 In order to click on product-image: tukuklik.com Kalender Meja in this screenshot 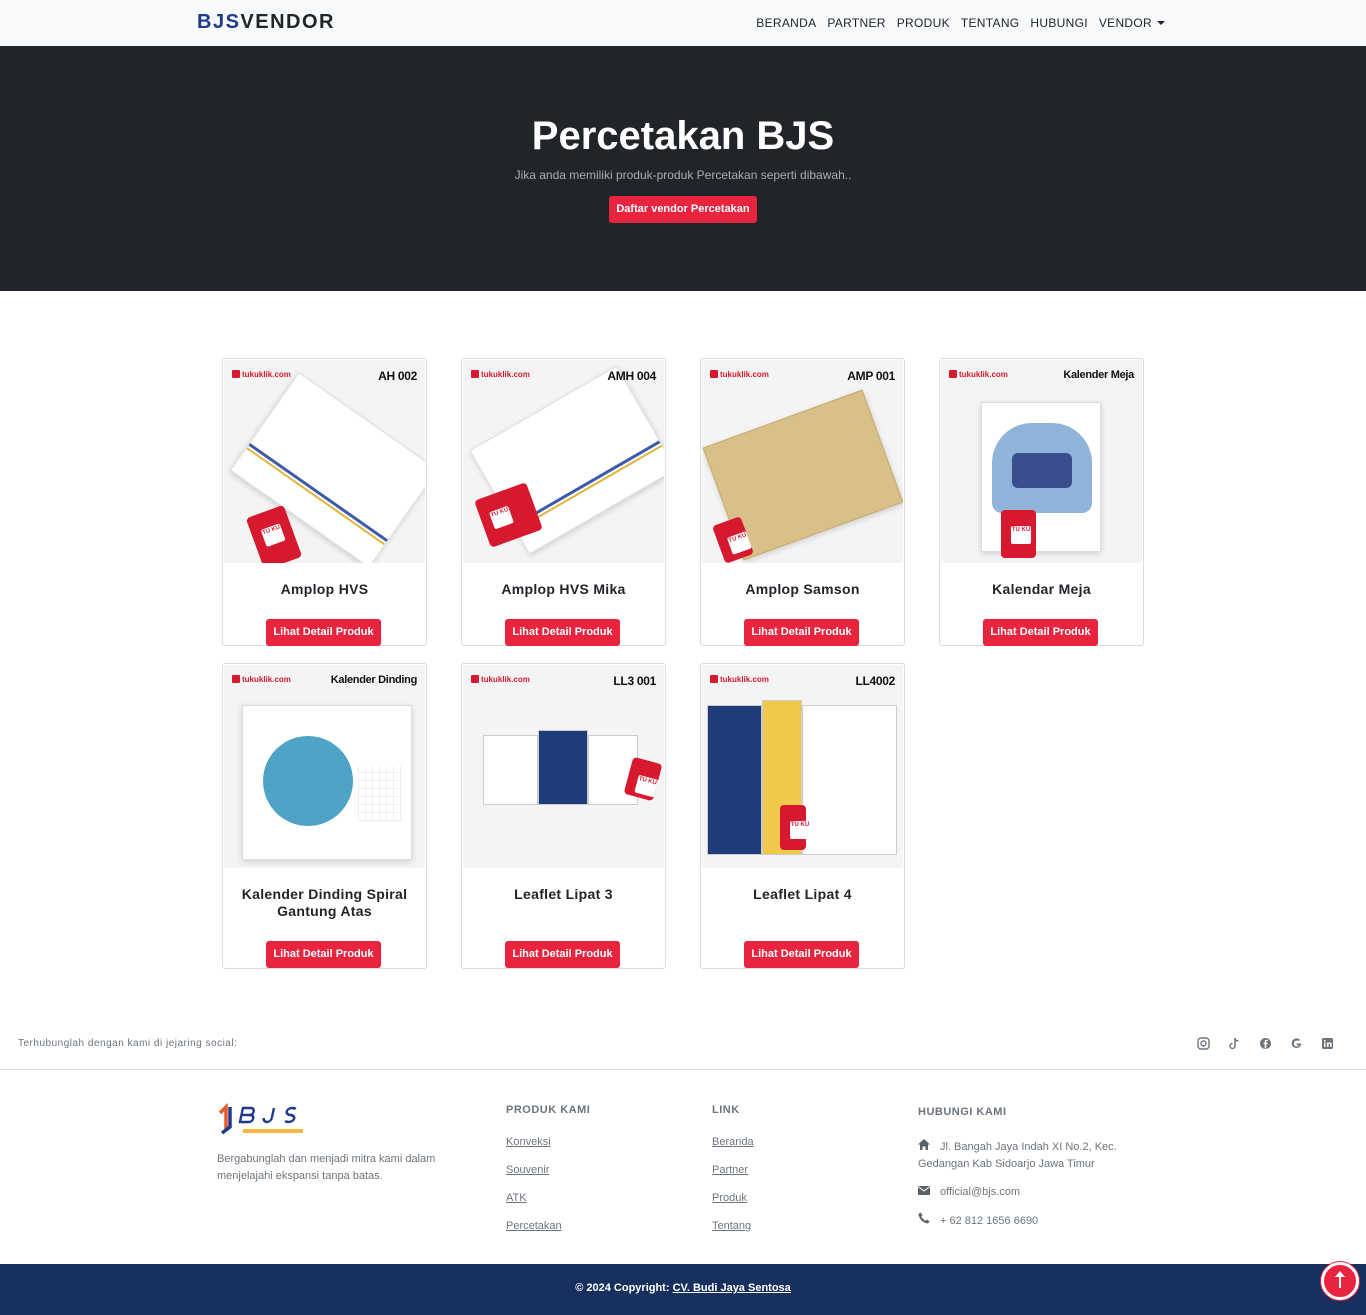, I will do `click(1041, 461)`.